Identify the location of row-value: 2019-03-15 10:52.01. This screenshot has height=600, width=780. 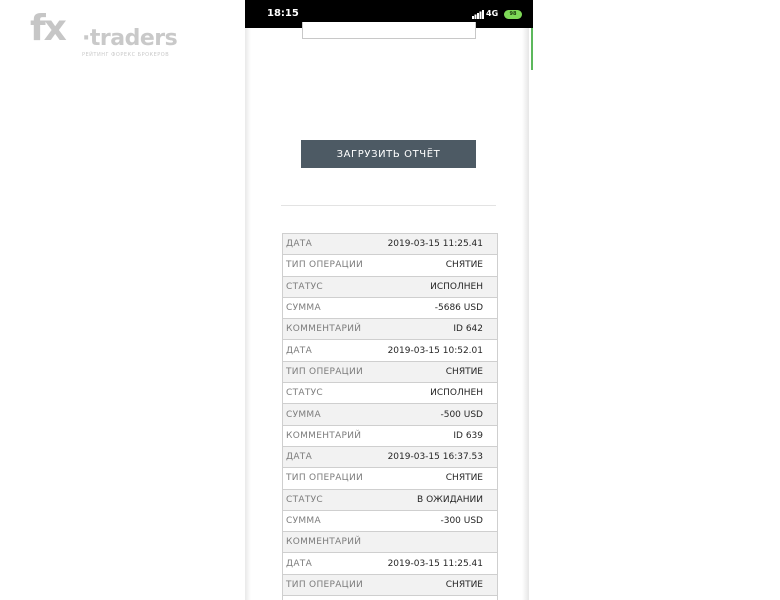
(435, 350).